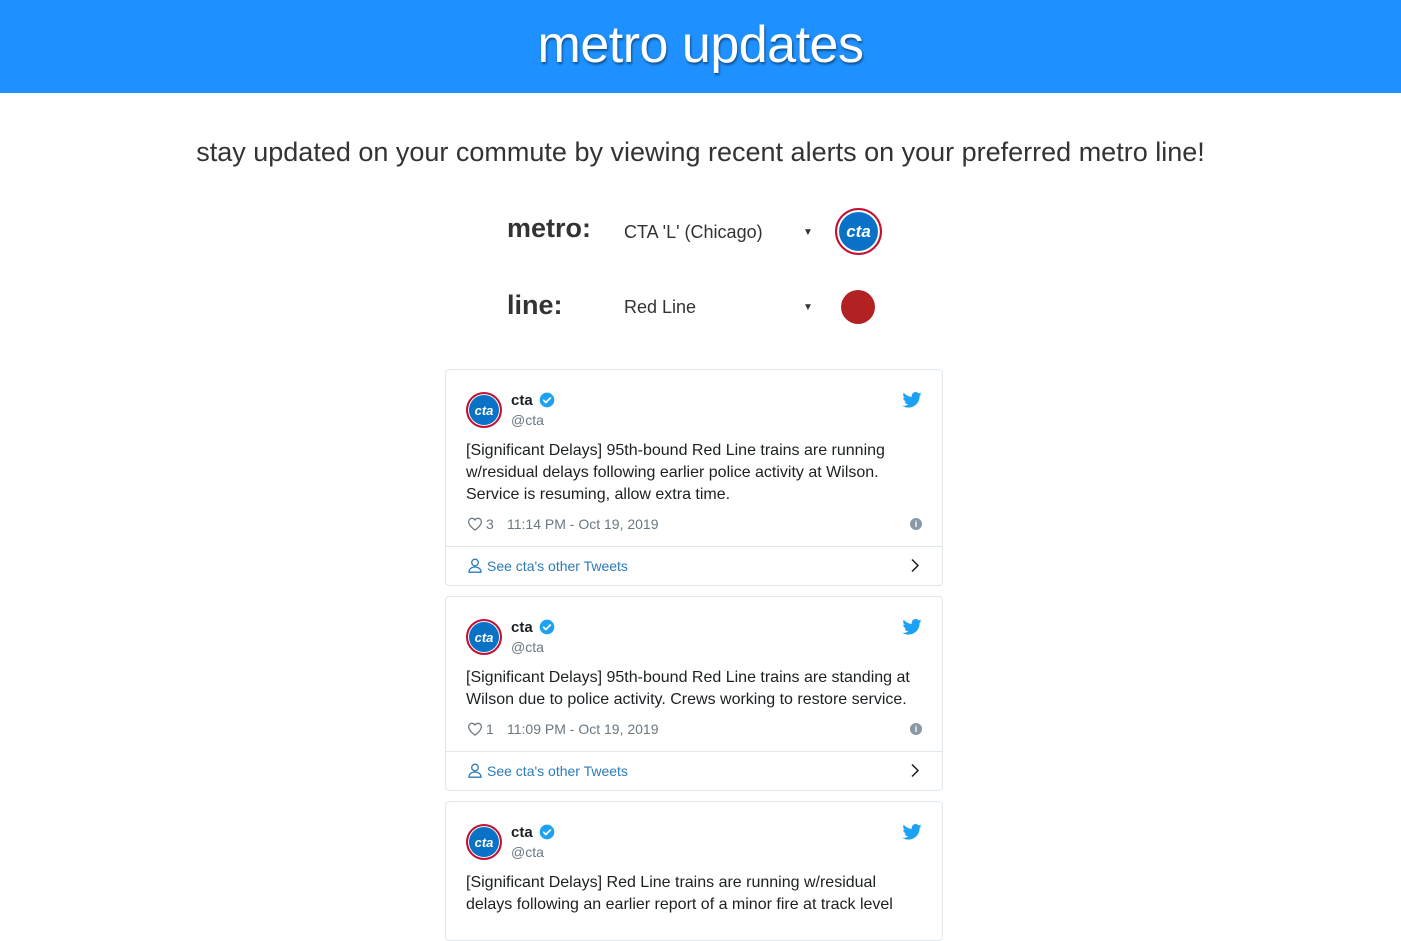 The width and height of the screenshot is (1401, 941). I want to click on line-label: line:, so click(535, 305).